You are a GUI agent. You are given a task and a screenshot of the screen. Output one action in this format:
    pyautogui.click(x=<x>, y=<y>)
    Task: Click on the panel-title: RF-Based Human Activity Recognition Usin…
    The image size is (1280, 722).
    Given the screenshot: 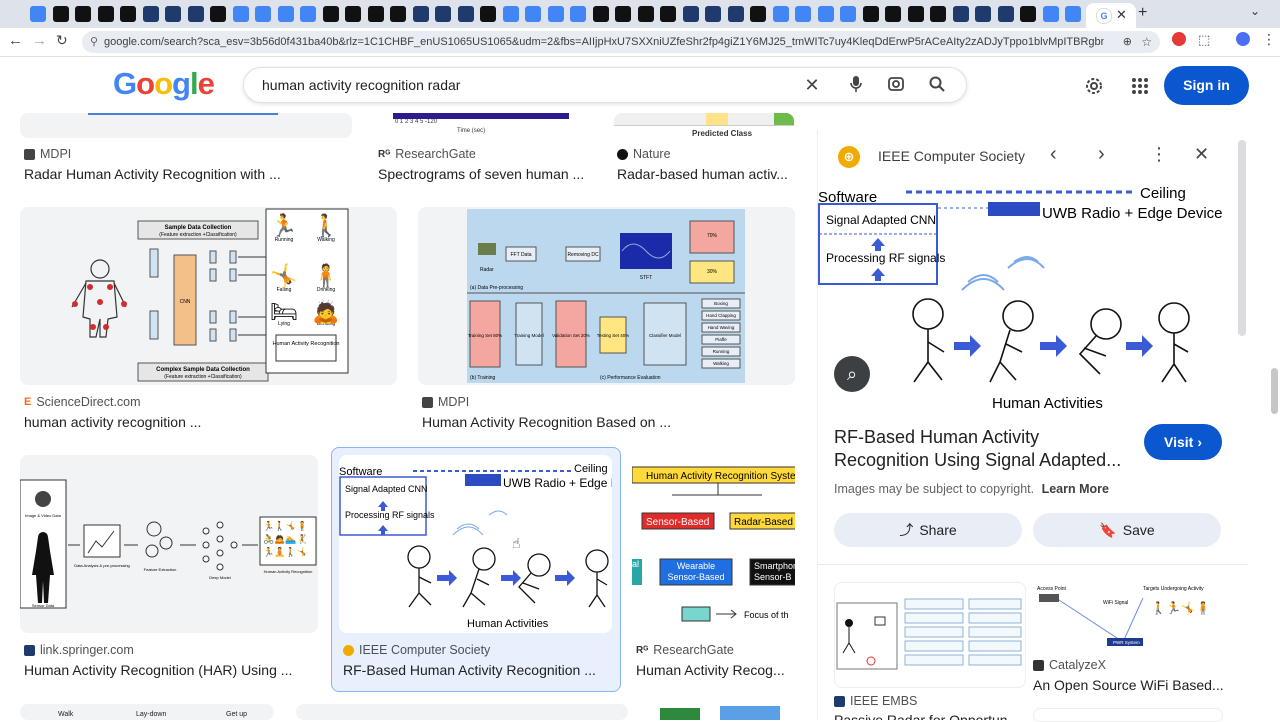 What is the action you would take?
    pyautogui.click(x=984, y=449)
    